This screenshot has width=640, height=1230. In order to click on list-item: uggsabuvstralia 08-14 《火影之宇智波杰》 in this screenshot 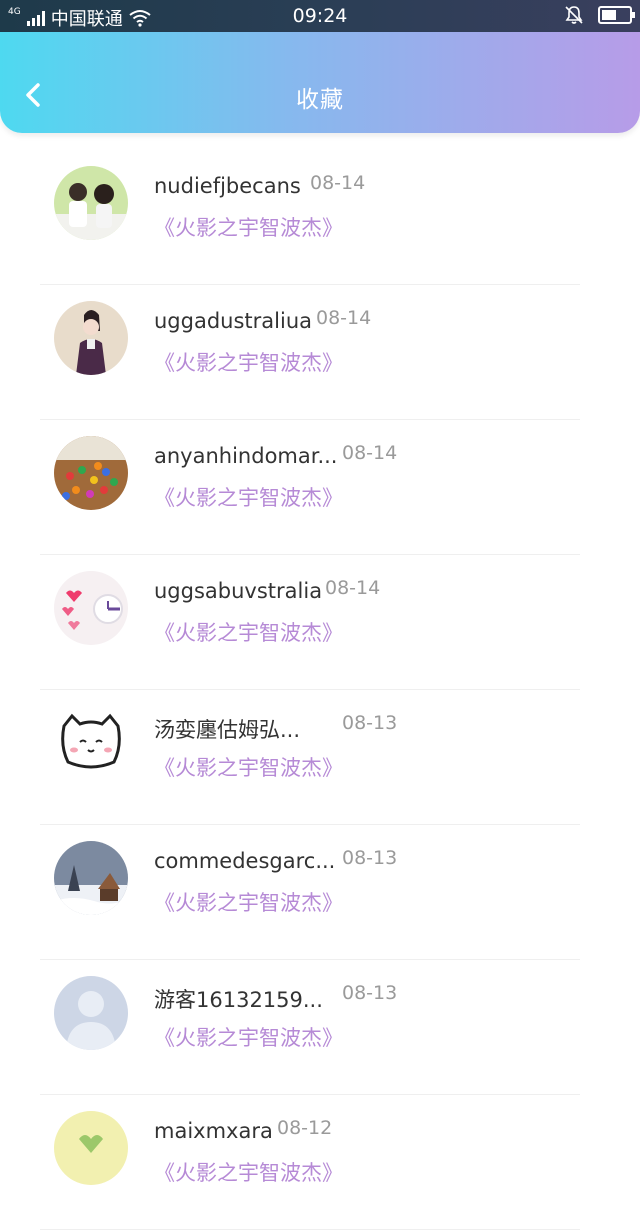, I will do `click(320, 622)`.